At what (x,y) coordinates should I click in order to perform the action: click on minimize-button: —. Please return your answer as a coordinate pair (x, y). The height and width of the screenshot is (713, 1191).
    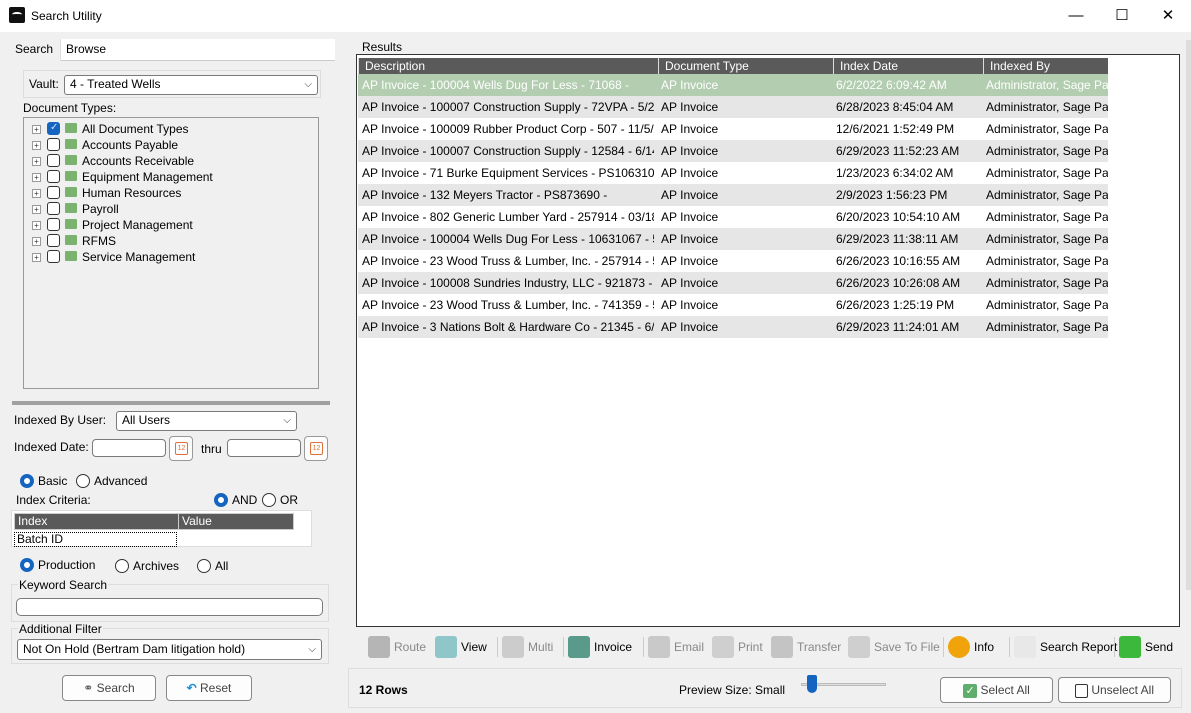
    Looking at the image, I should click on (1076, 16).